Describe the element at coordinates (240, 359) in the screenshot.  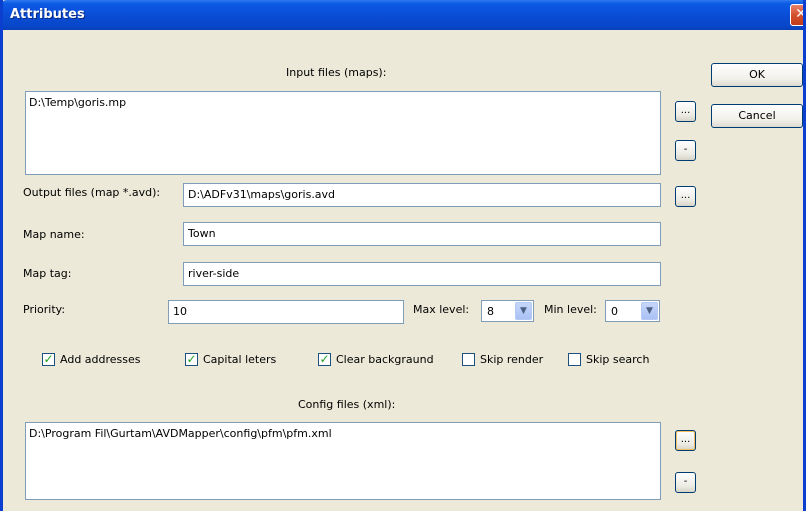
I see `checkbox-label: Capital leters` at that location.